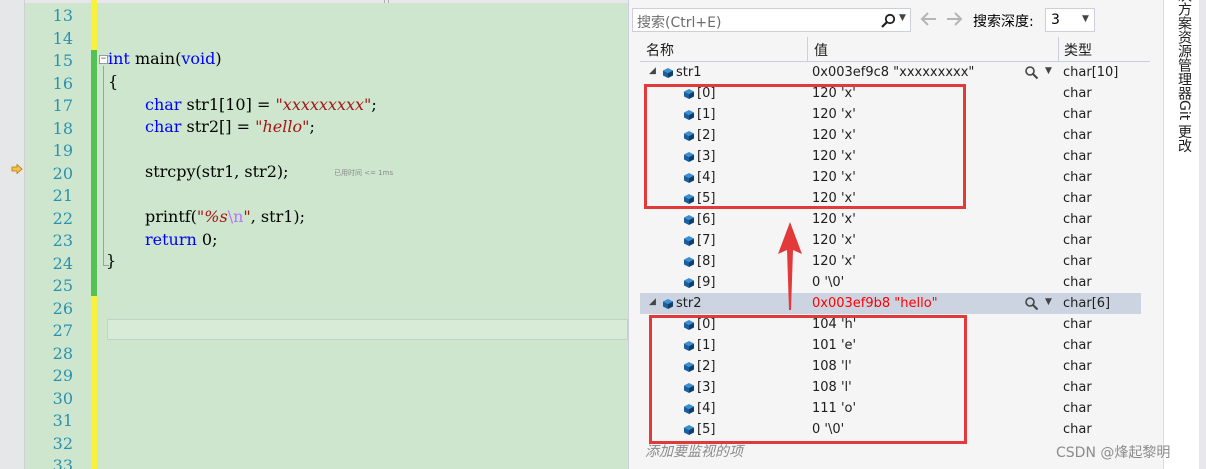 Image resolution: width=1206 pixels, height=469 pixels. I want to click on watch-type: char[6], so click(1087, 303).